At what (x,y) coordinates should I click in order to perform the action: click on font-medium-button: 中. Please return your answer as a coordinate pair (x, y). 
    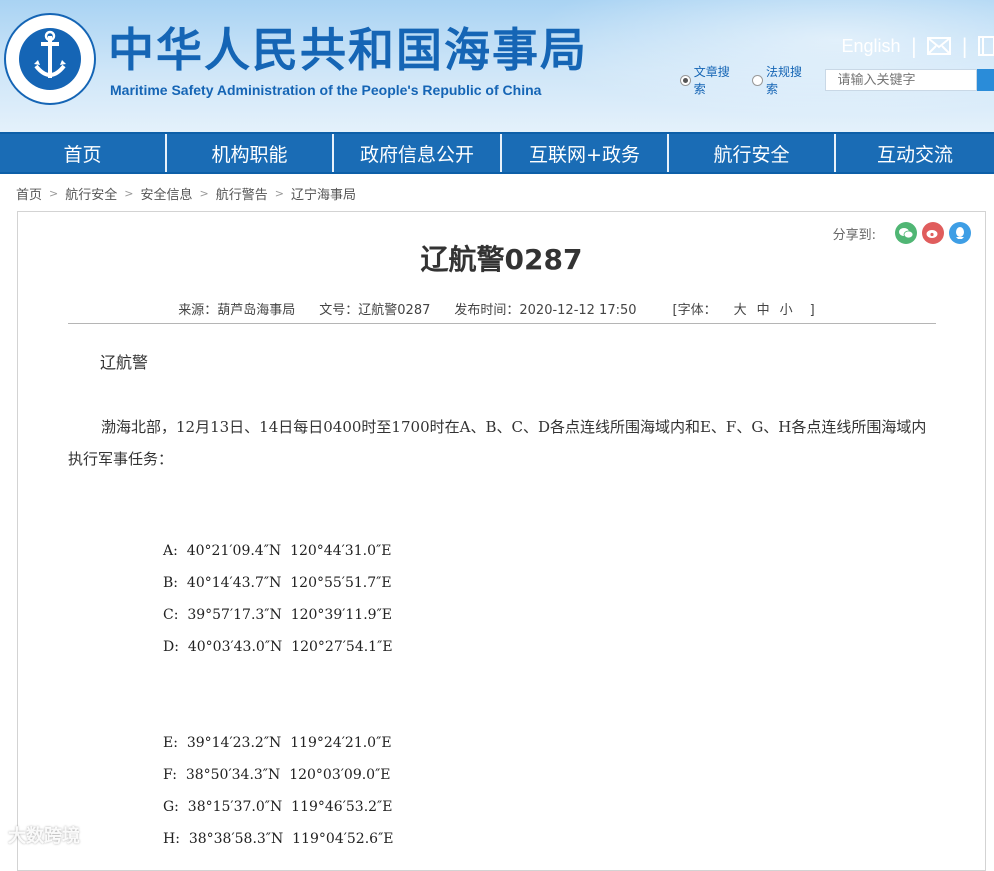
    Looking at the image, I should click on (763, 310).